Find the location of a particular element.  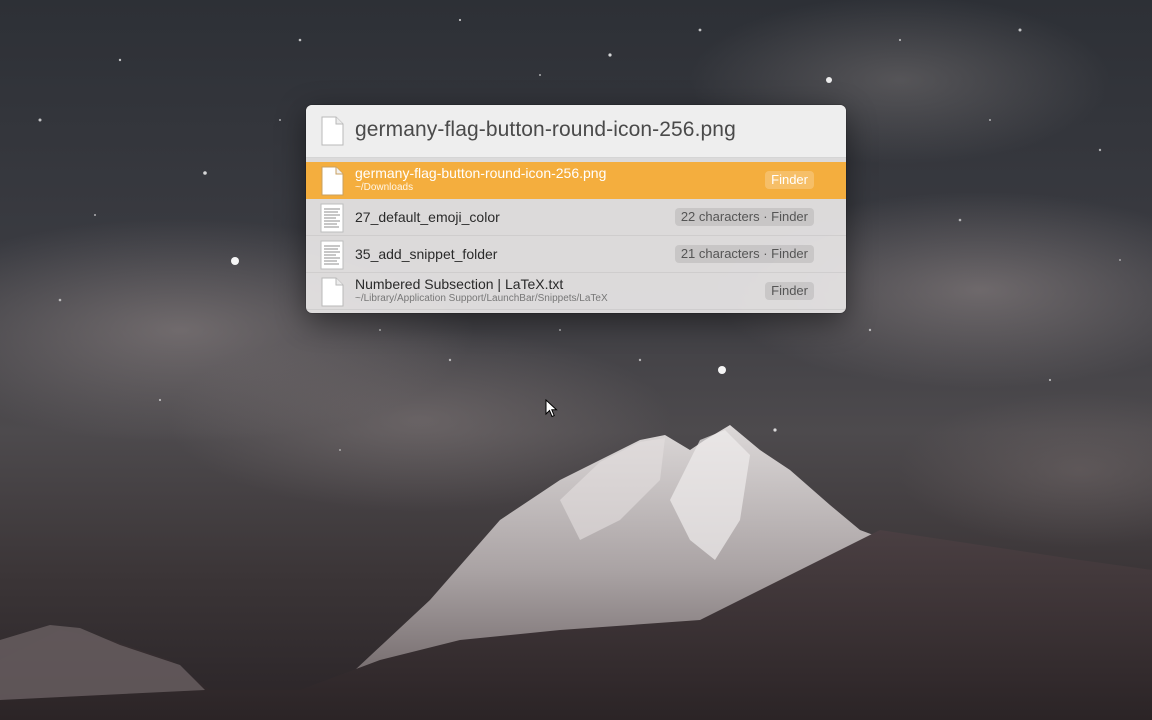

query-bar: germany-flag-button-round-icon-256.png is located at coordinates (576, 131).